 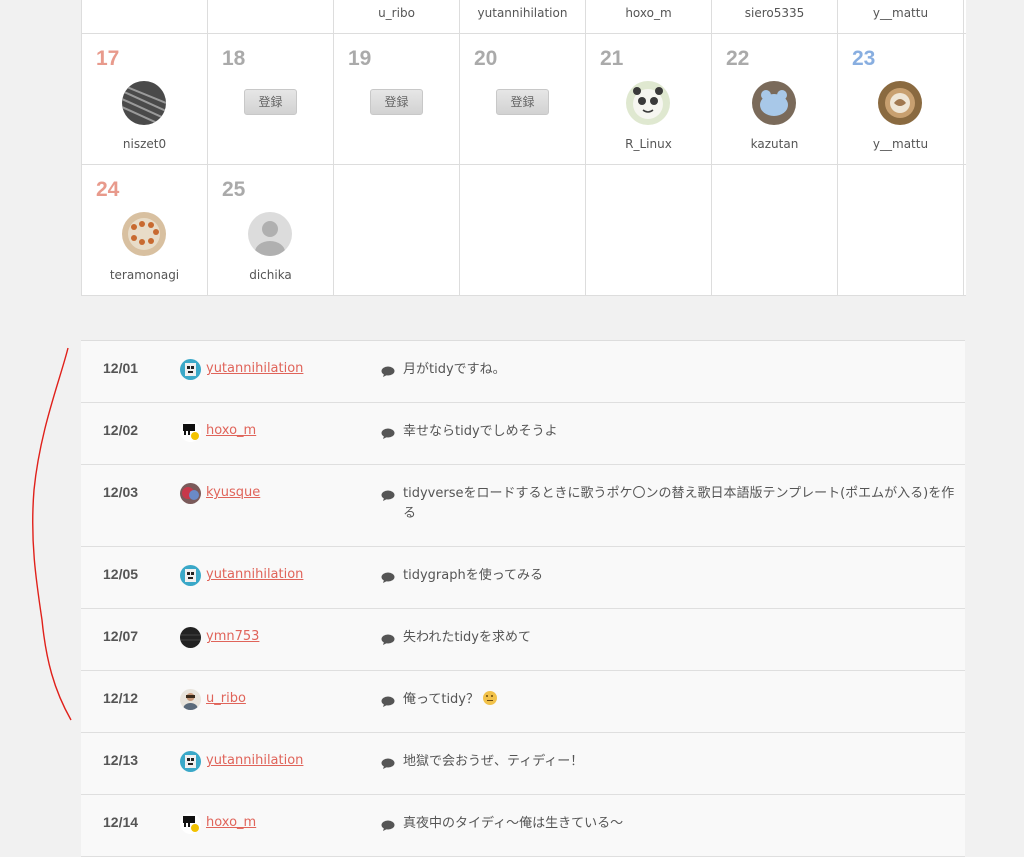 What do you see at coordinates (774, 144) in the screenshot?
I see `day-username: kazutan` at bounding box center [774, 144].